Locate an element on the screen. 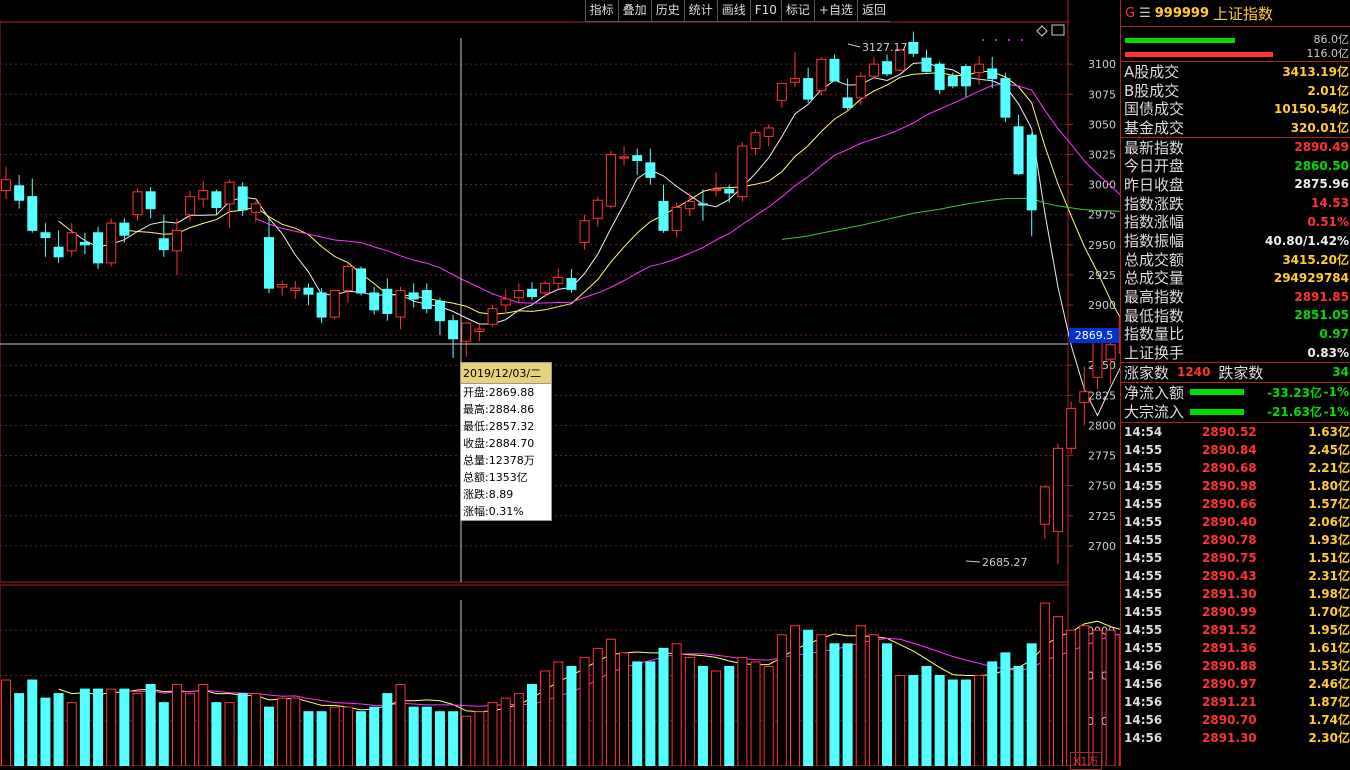  toolbar-item-7: +自选 is located at coordinates (835, 11).